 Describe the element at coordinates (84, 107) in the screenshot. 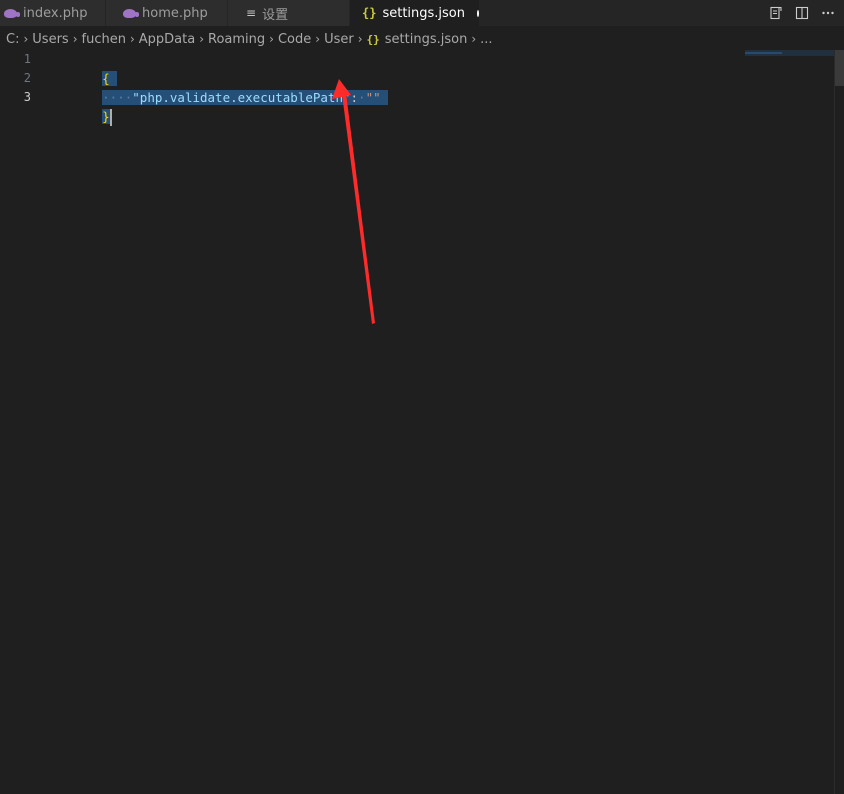

I see `code-line-3: }` at that location.